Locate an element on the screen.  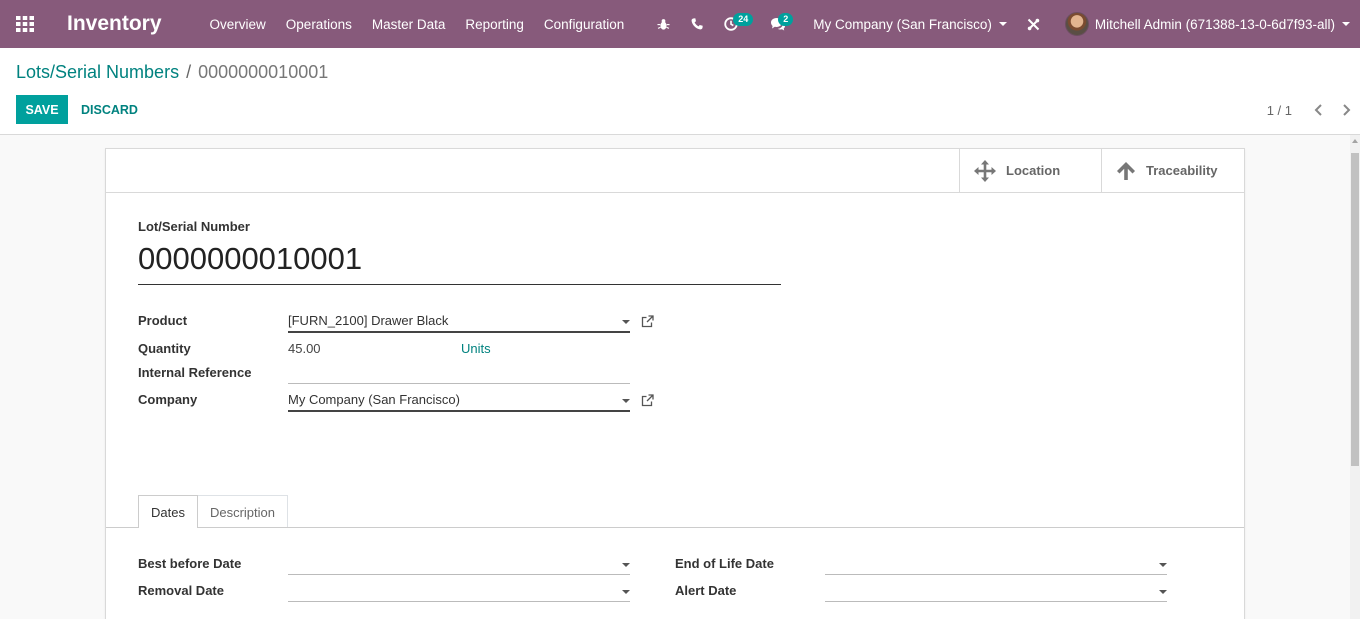
location-button-label: Location is located at coordinates (1033, 170).